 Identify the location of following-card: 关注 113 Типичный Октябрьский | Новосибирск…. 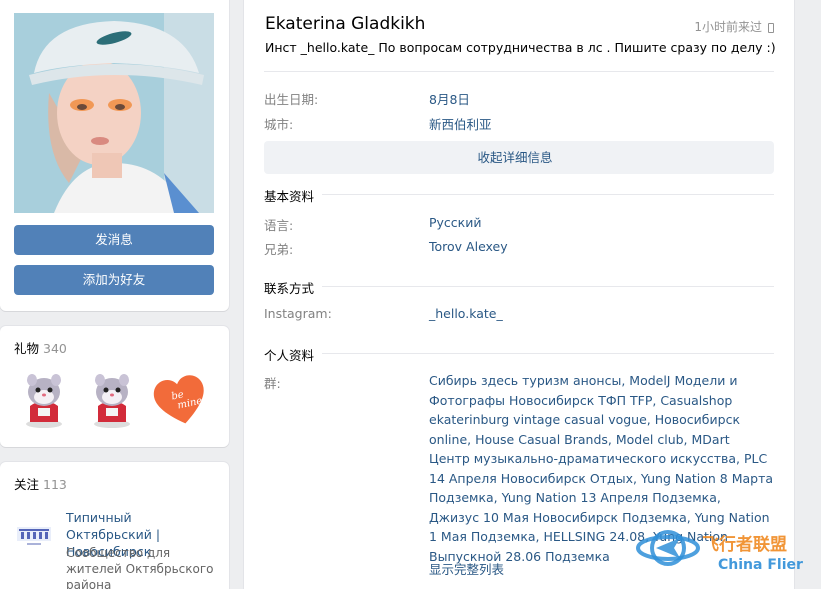
(114, 525).